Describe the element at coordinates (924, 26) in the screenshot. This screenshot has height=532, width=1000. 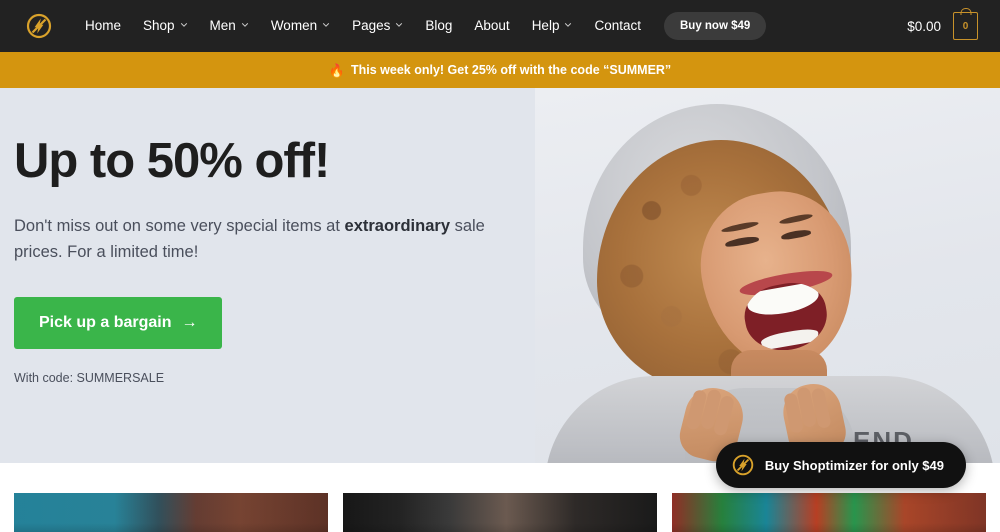
I see `cart-total-amount: $0.00` at that location.